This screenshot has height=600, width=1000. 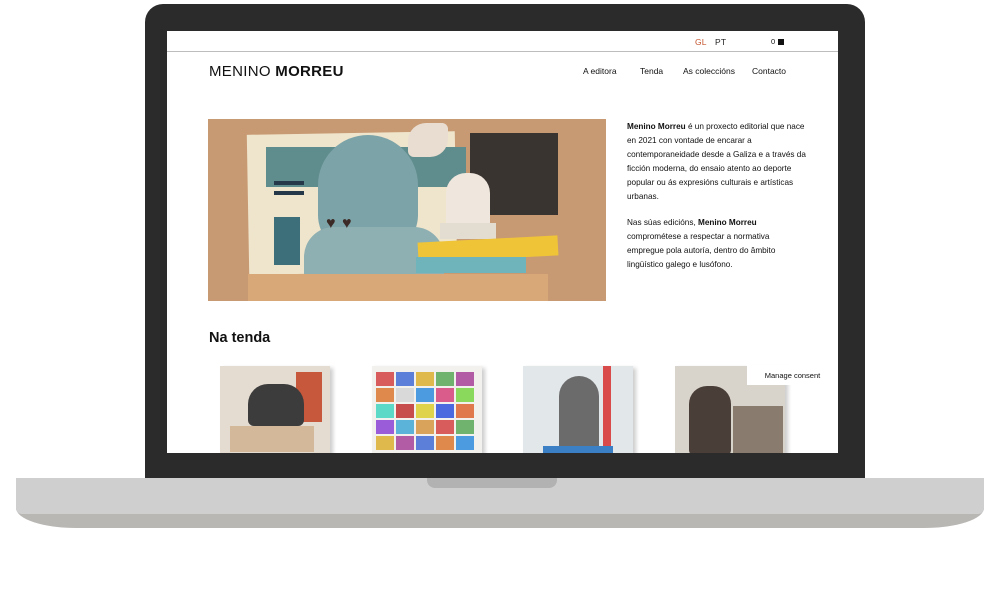 I want to click on cart-count: 0, so click(x=773, y=41).